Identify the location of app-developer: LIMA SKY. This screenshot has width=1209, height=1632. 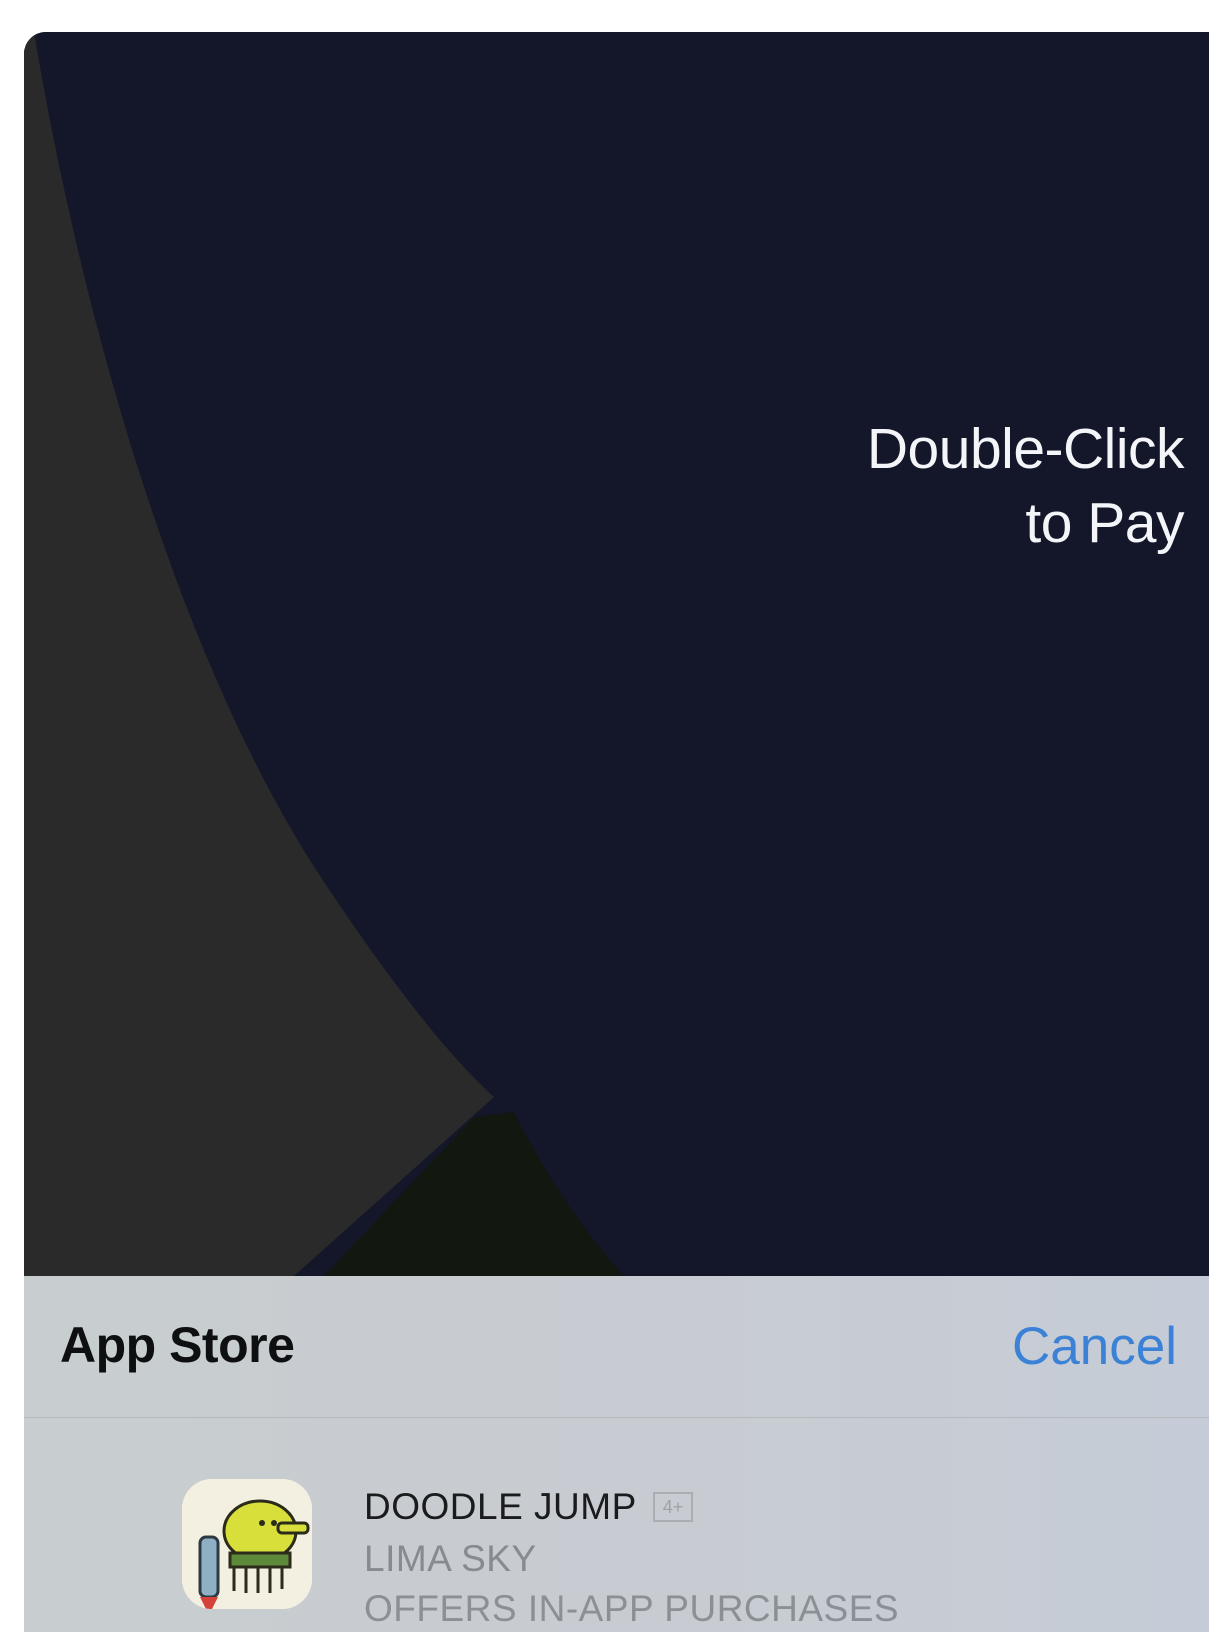
(450, 1558).